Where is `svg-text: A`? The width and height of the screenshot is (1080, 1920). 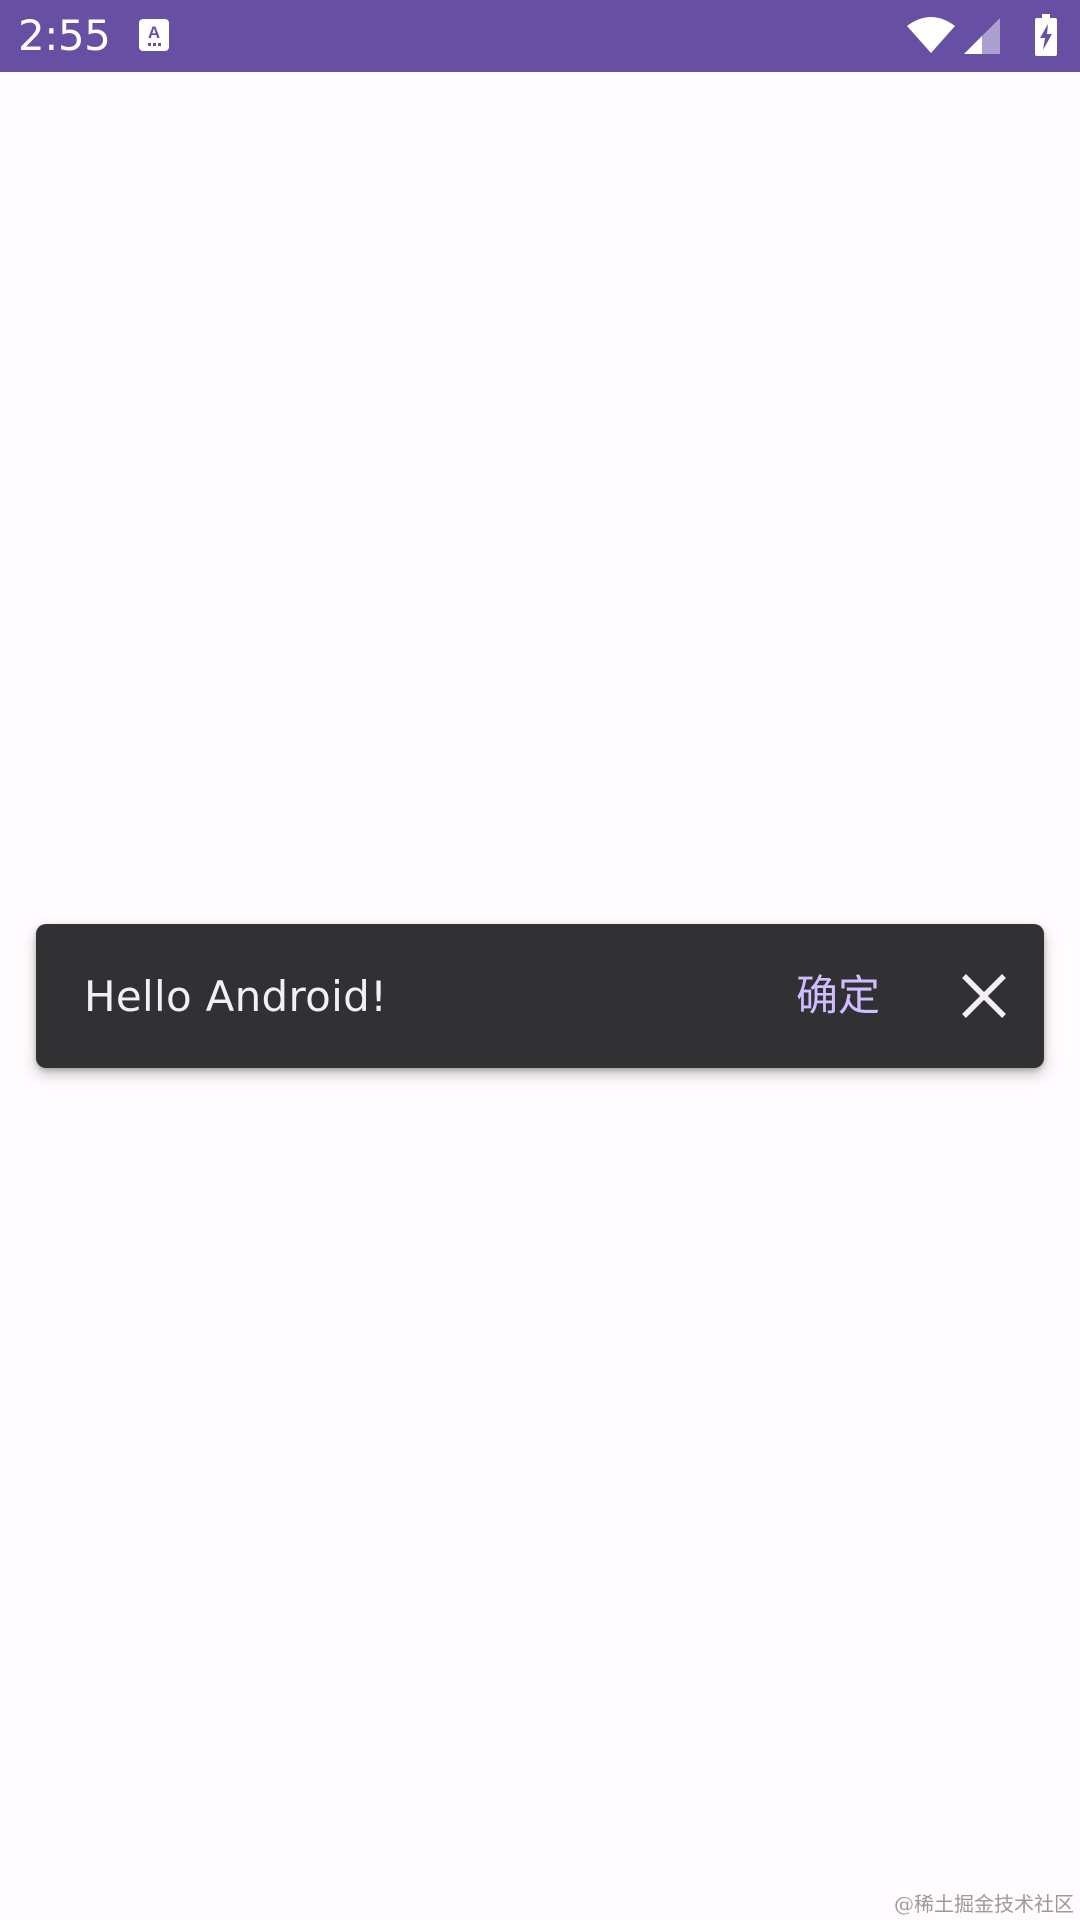 svg-text: A is located at coordinates (154, 32).